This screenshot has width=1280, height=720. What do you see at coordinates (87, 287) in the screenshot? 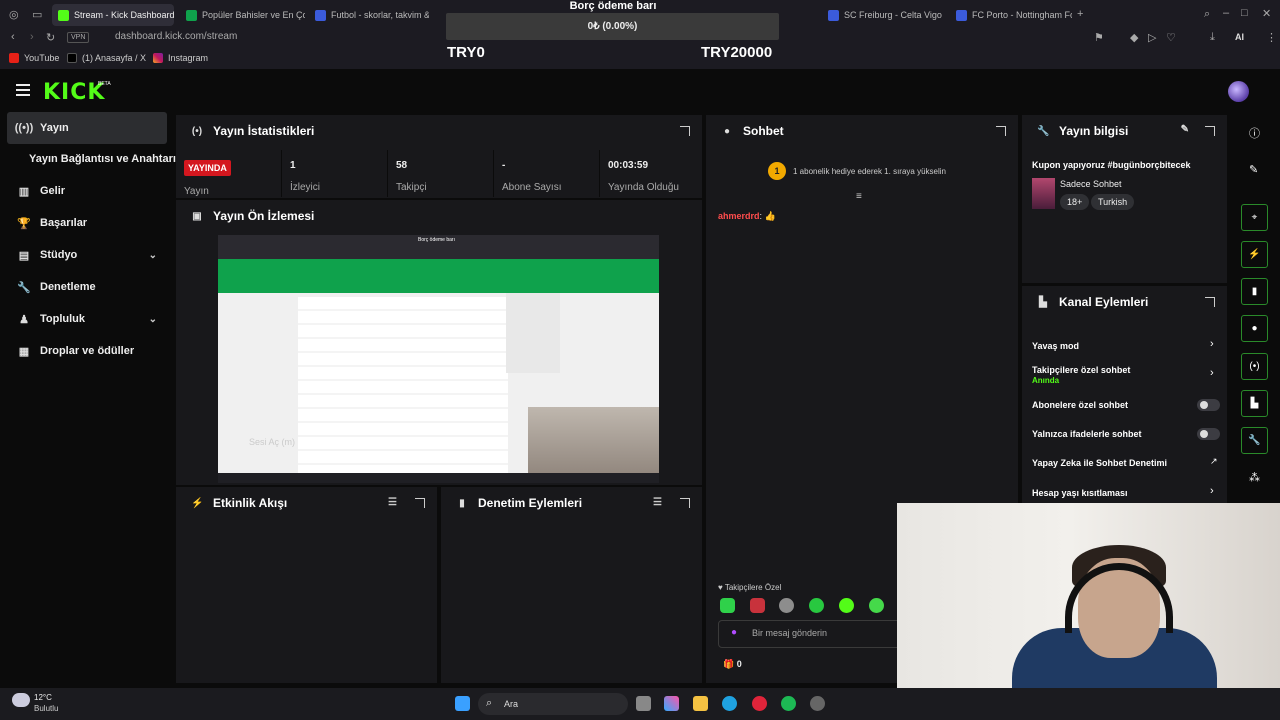
I see `sidebar-item-denetleme: 🔧 Denetleme` at bounding box center [87, 287].